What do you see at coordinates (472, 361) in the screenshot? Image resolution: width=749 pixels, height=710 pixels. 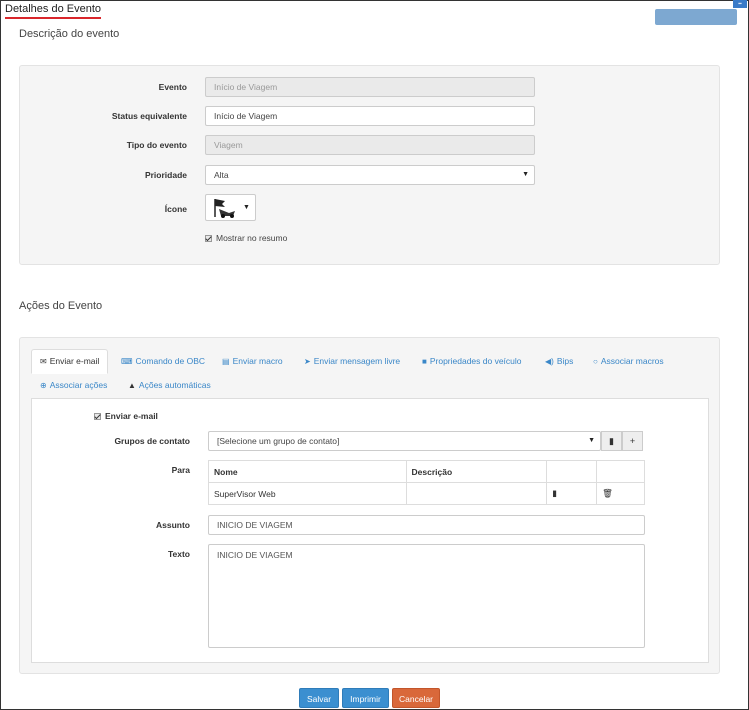 I see `tab-propriedades-veiculo: ■ Propriedades do veículo` at bounding box center [472, 361].